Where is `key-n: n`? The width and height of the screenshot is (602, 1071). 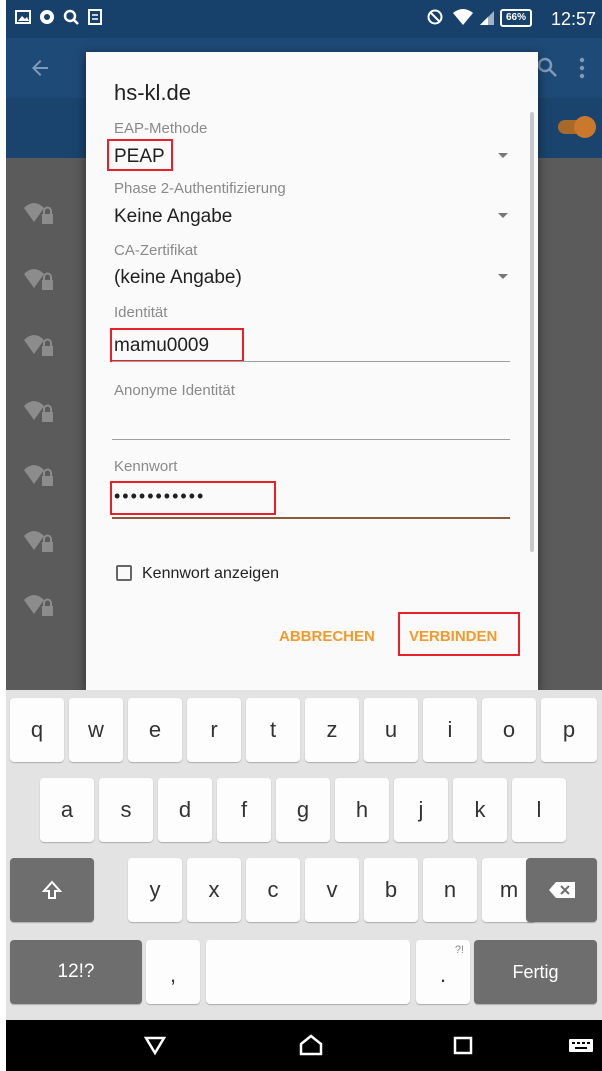
key-n: n is located at coordinates (450, 890).